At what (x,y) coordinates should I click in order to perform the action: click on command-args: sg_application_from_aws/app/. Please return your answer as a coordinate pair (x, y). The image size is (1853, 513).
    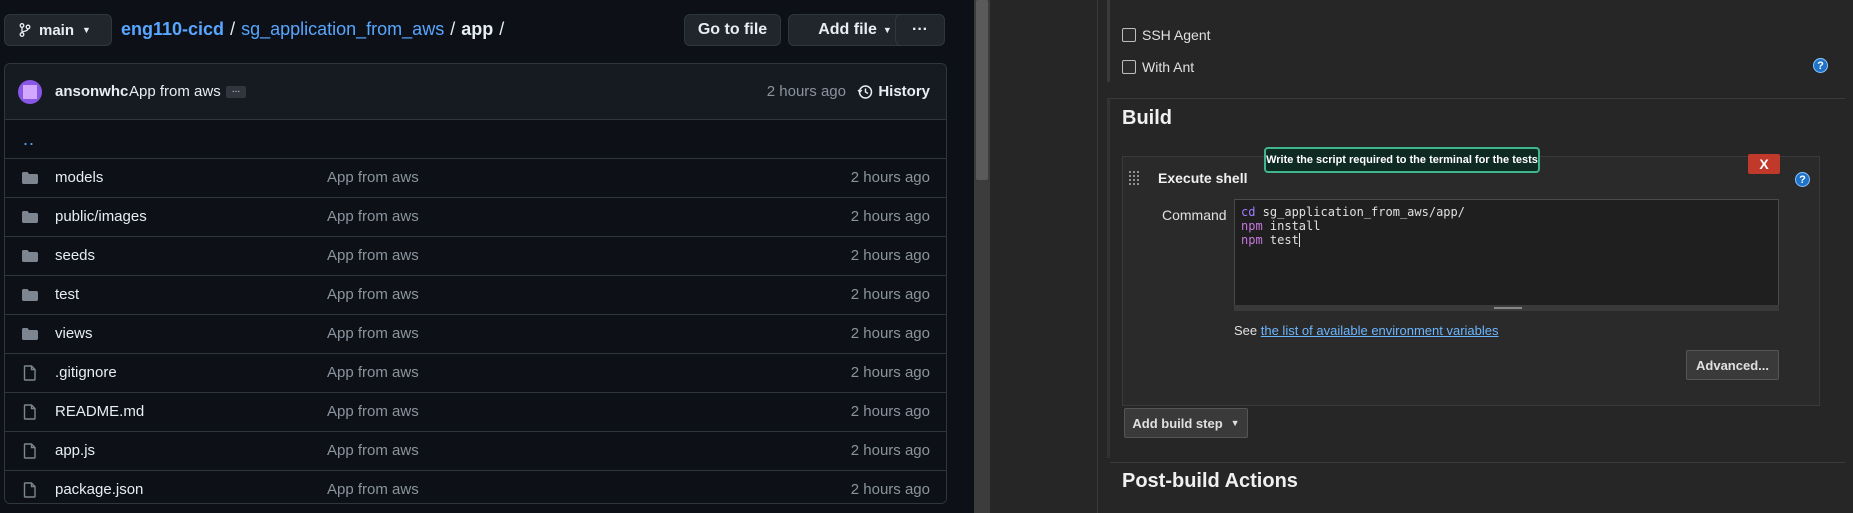
    Looking at the image, I should click on (1360, 212).